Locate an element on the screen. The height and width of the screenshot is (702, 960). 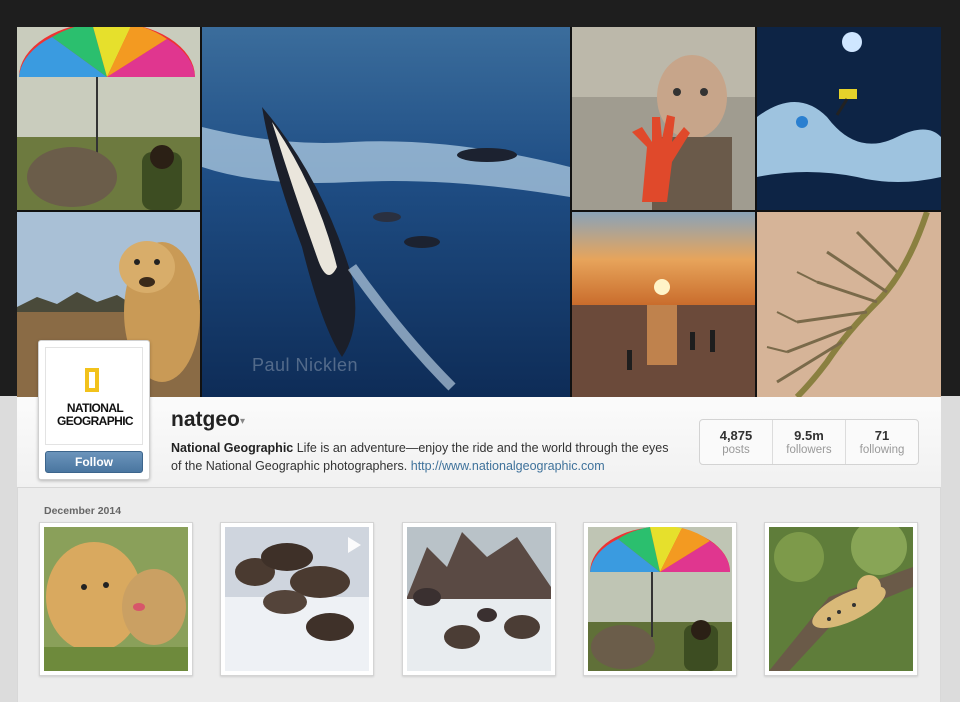
feed-thumb-cheetahs is located at coordinates (116, 599).